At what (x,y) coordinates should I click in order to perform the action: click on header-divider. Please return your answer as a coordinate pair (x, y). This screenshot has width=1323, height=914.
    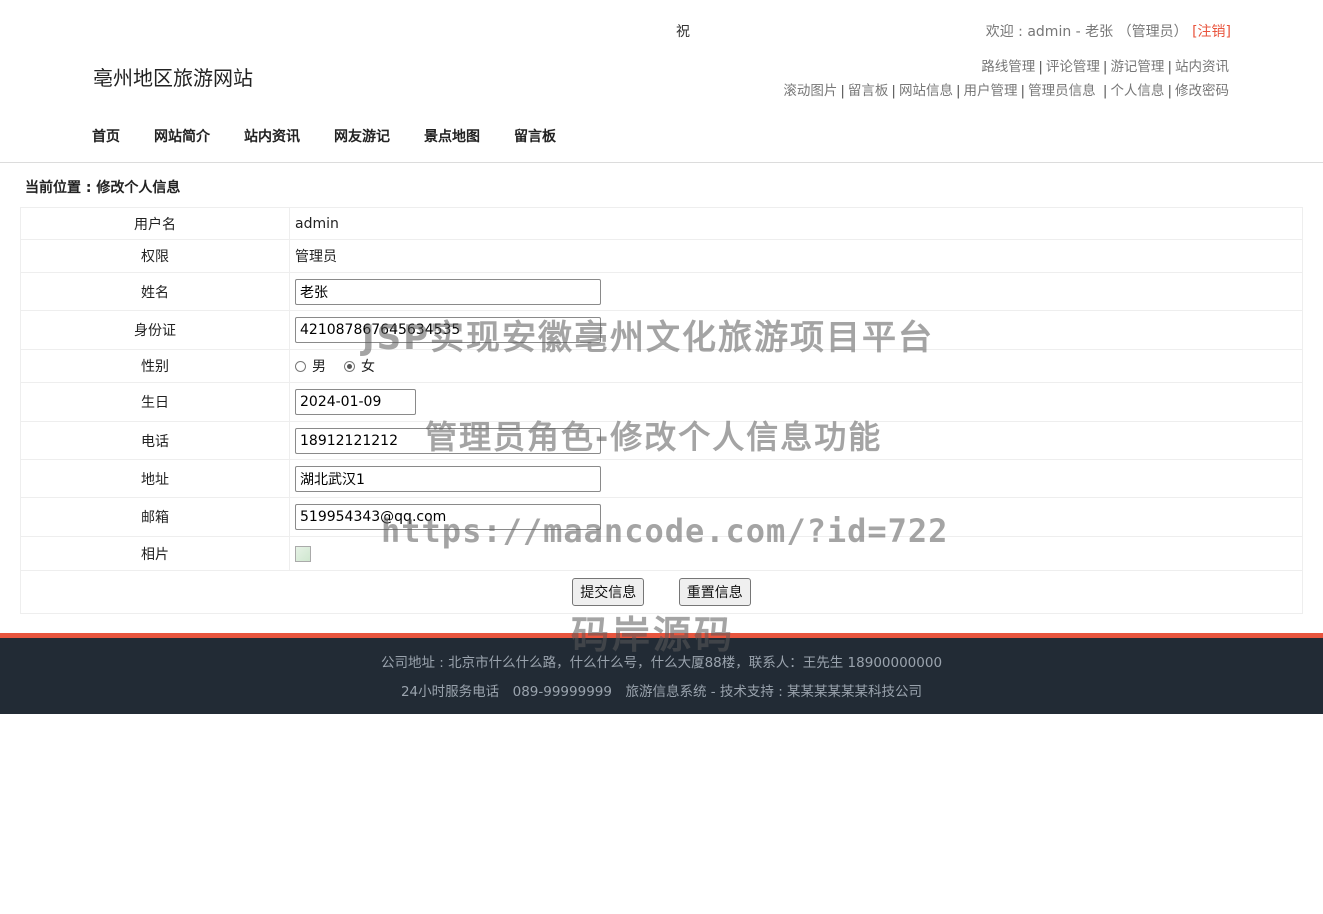
    Looking at the image, I should click on (661, 162).